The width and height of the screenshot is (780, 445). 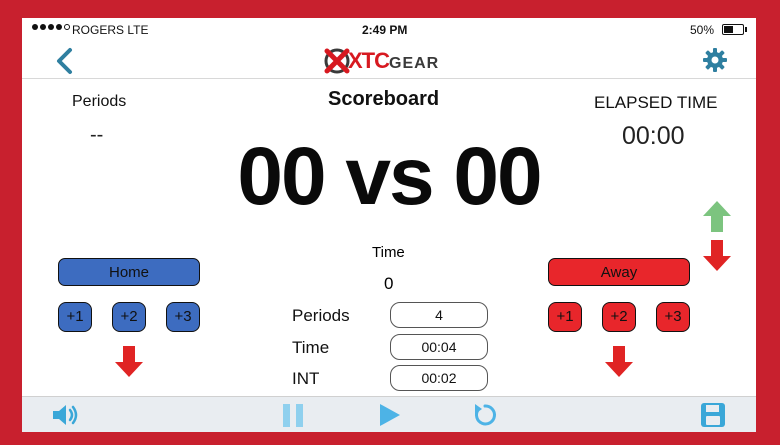 What do you see at coordinates (439, 347) in the screenshot?
I see `time-field: 00:04` at bounding box center [439, 347].